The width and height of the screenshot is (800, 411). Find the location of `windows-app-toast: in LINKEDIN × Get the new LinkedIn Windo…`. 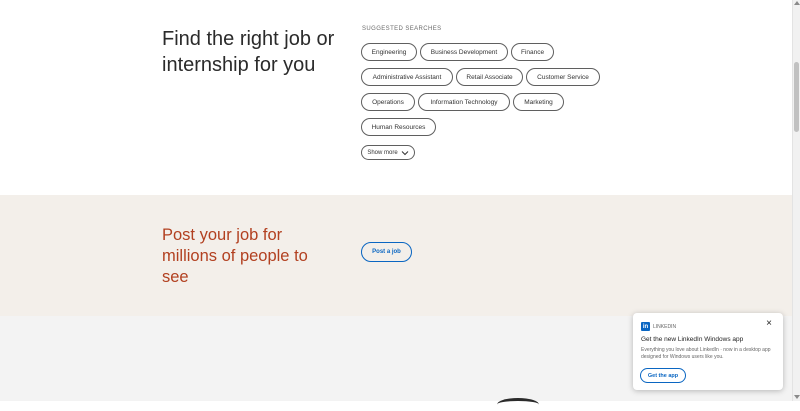

windows-app-toast: in LINKEDIN × Get the new LinkedIn Windo… is located at coordinates (708, 351).